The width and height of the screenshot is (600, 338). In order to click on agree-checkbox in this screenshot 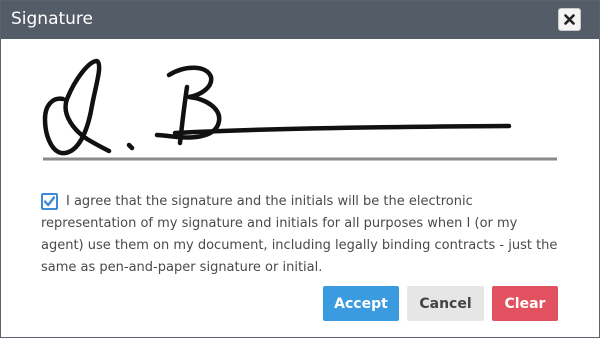, I will do `click(49, 201)`.